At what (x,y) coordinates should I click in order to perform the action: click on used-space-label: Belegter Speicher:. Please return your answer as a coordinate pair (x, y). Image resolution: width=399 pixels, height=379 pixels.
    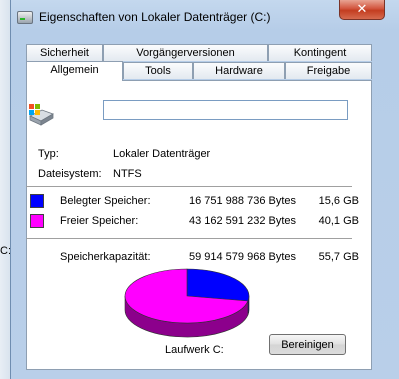
    Looking at the image, I should click on (105, 201).